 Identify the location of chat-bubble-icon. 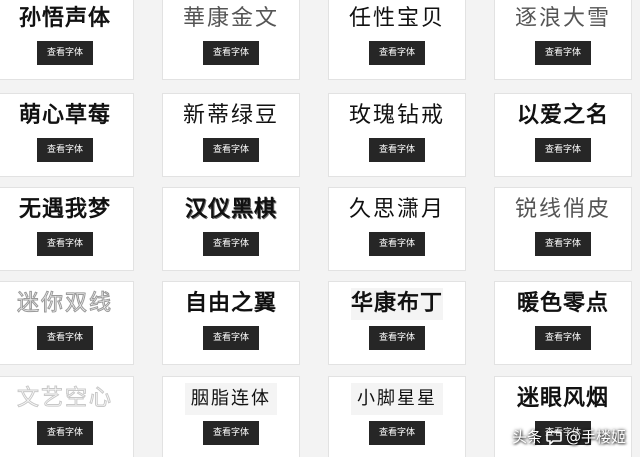
(554, 437).